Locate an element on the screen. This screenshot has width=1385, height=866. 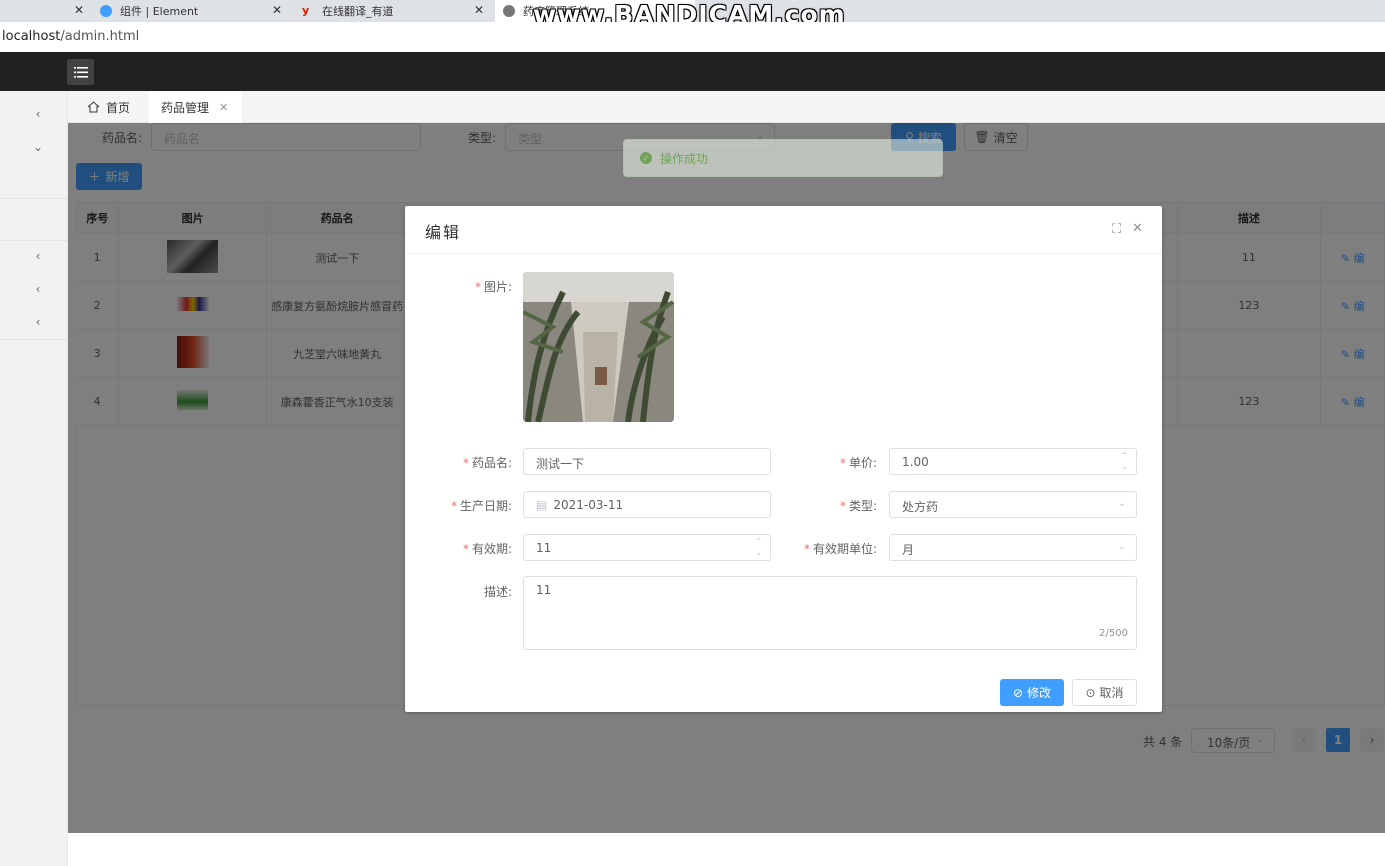
date-label-text: 生产日期: is located at coordinates (485, 506).